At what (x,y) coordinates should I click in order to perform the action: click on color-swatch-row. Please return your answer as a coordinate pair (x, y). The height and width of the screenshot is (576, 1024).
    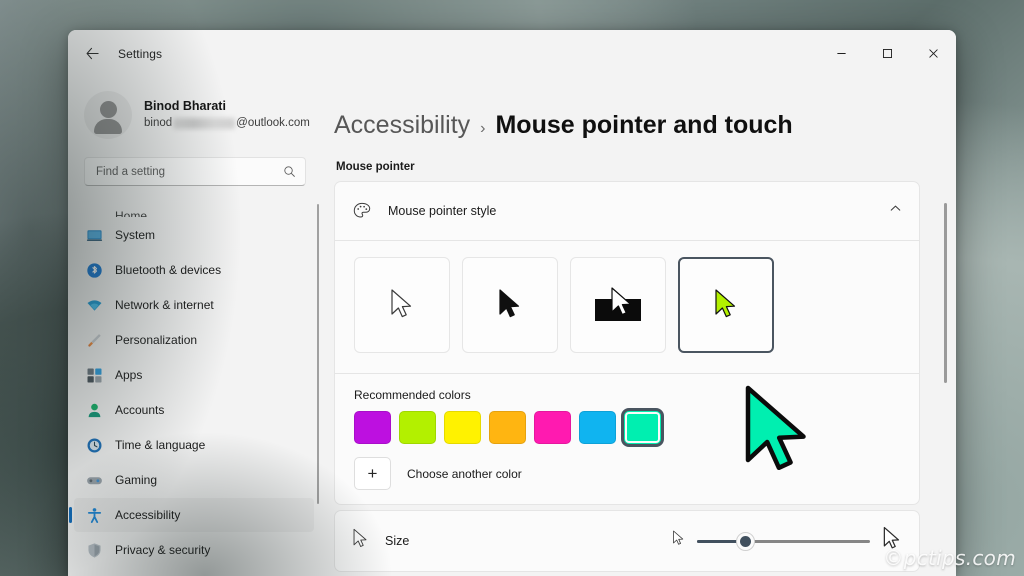
    Looking at the image, I should click on (636, 427).